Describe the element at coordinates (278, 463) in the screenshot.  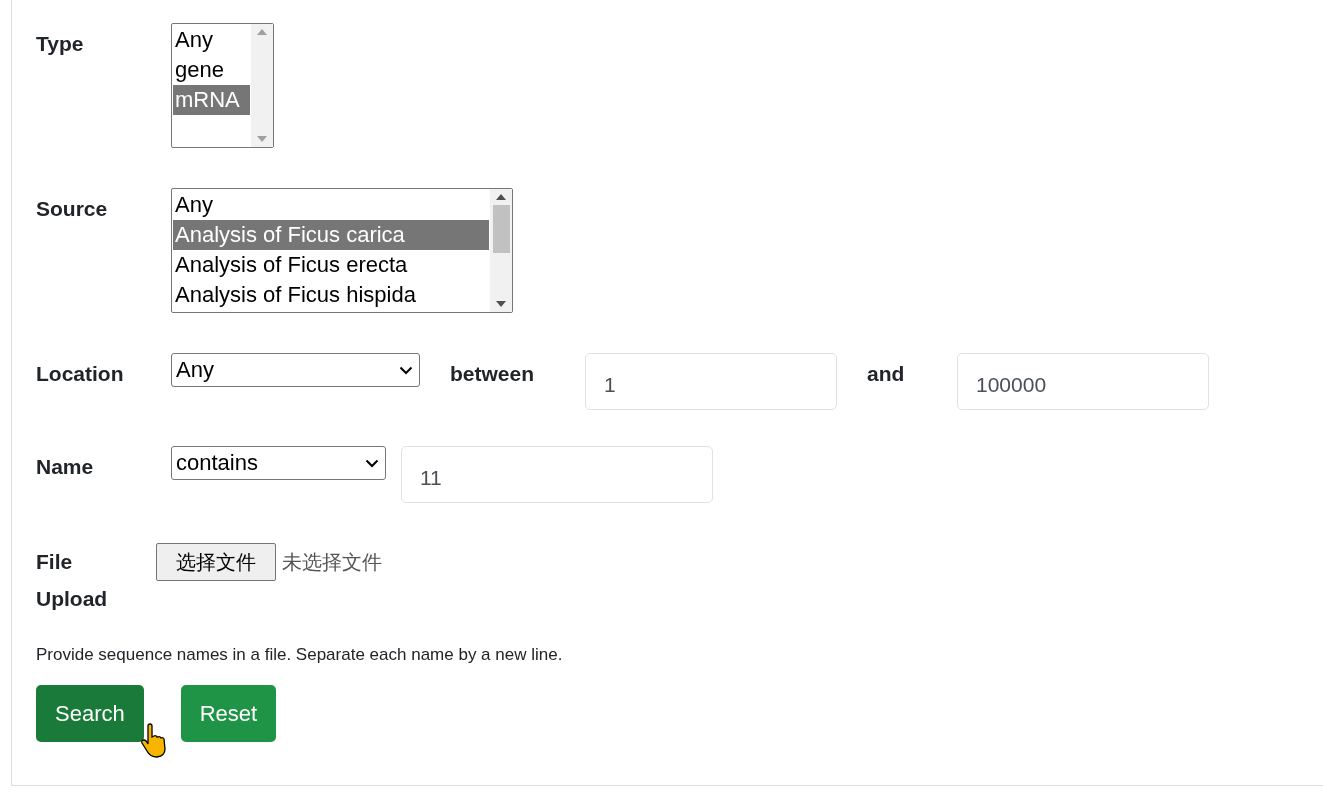
I see `name-select: contains` at that location.